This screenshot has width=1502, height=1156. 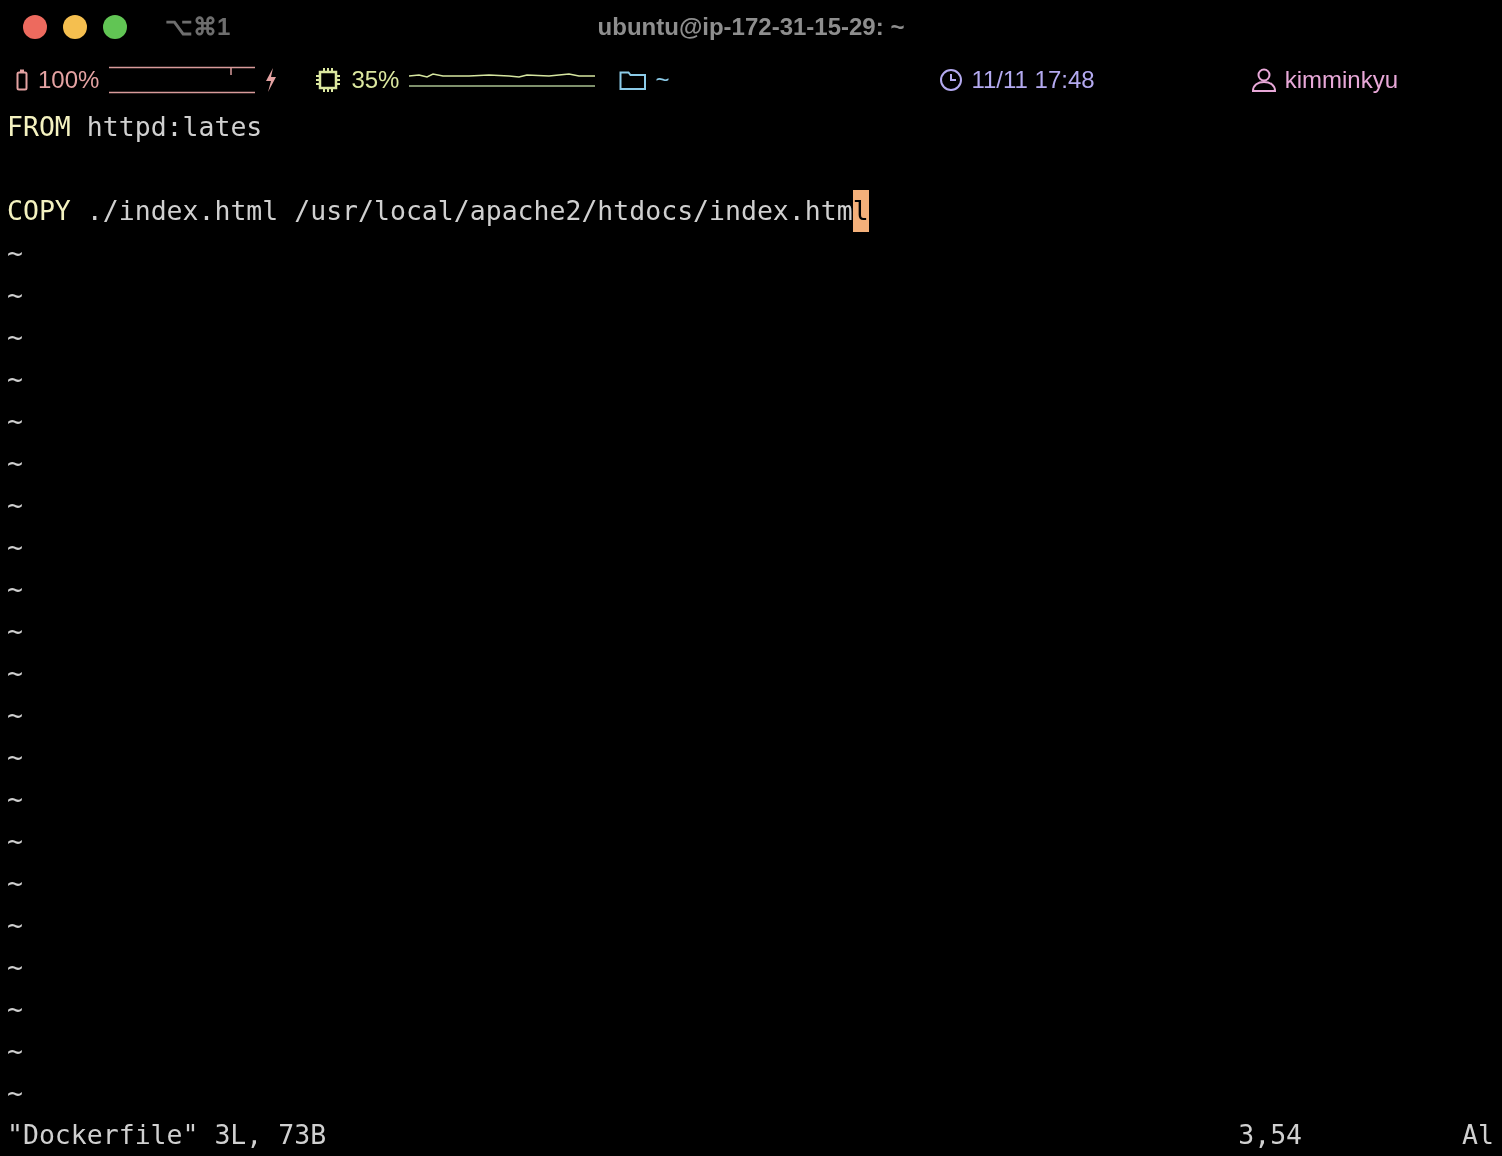 What do you see at coordinates (1270, 1135) in the screenshot?
I see `cursor-position: 3,54` at bounding box center [1270, 1135].